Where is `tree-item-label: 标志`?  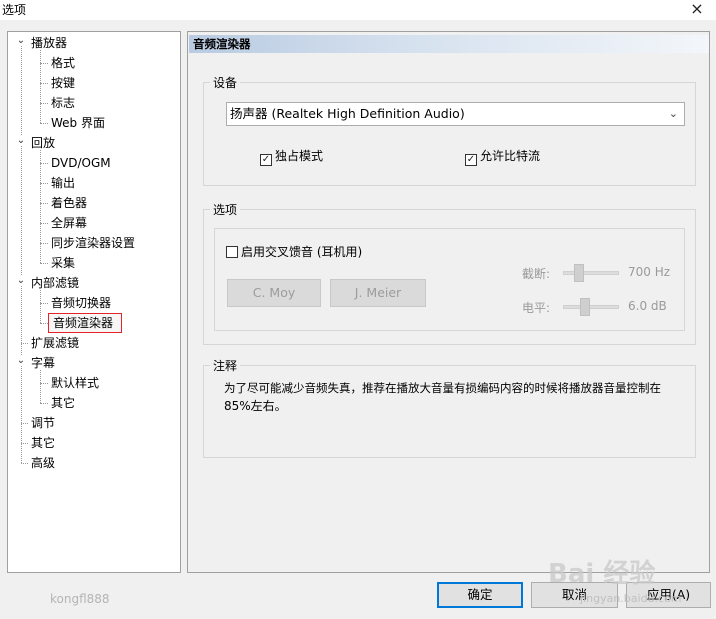 tree-item-label: 标志 is located at coordinates (63, 103).